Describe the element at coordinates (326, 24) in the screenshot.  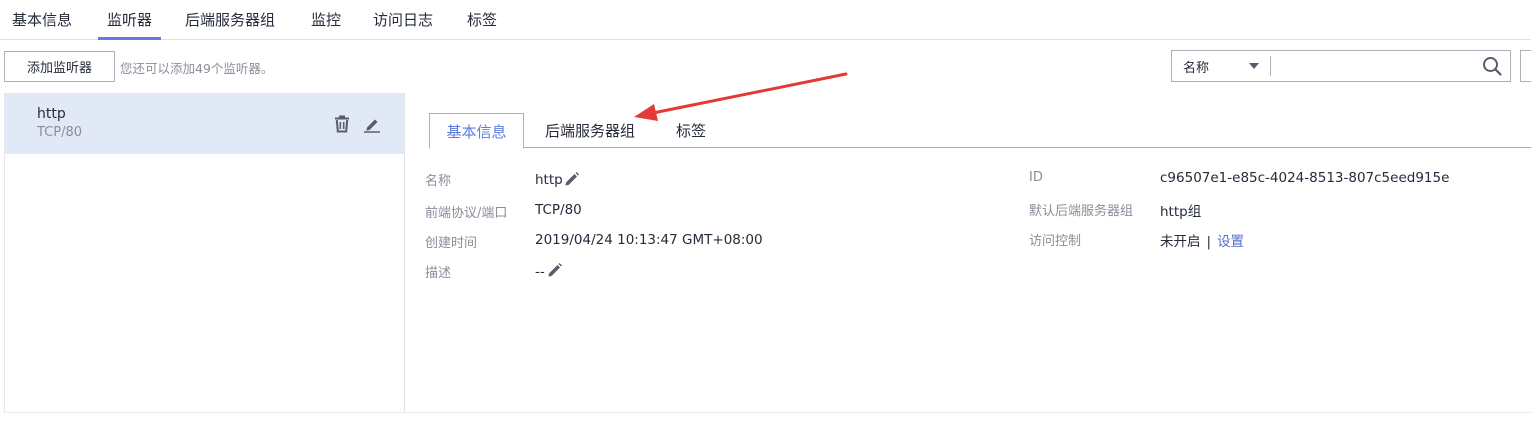
I see `tab-monitoring: 监控` at that location.